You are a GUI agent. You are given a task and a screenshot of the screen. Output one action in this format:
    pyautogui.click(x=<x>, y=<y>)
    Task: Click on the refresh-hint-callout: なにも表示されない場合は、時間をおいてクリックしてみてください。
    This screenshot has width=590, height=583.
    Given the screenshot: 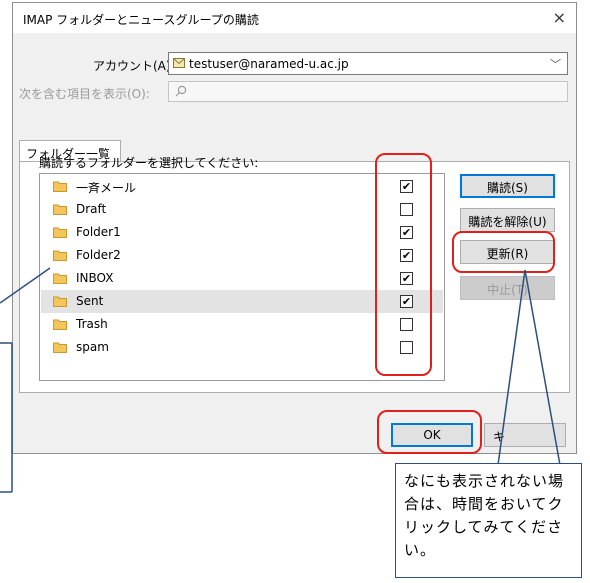 What is the action you would take?
    pyautogui.click(x=488, y=520)
    